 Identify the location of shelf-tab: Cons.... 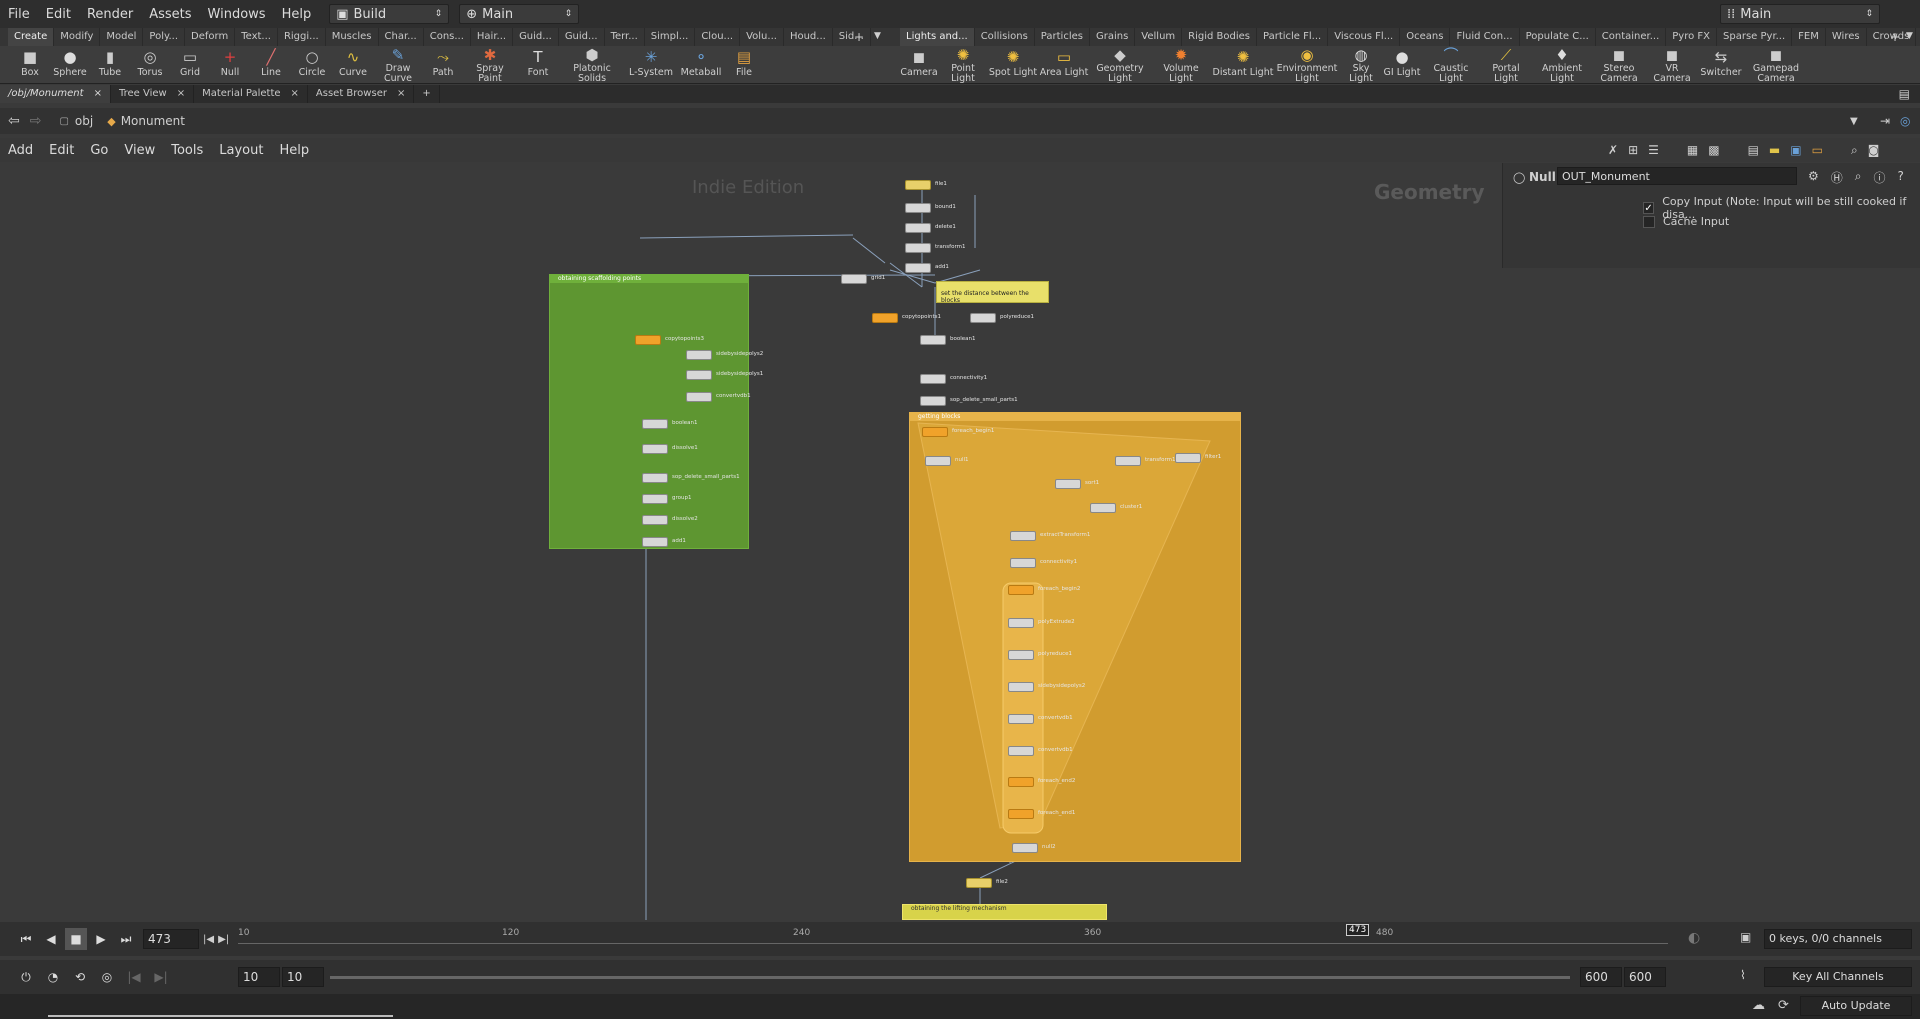
(447, 37).